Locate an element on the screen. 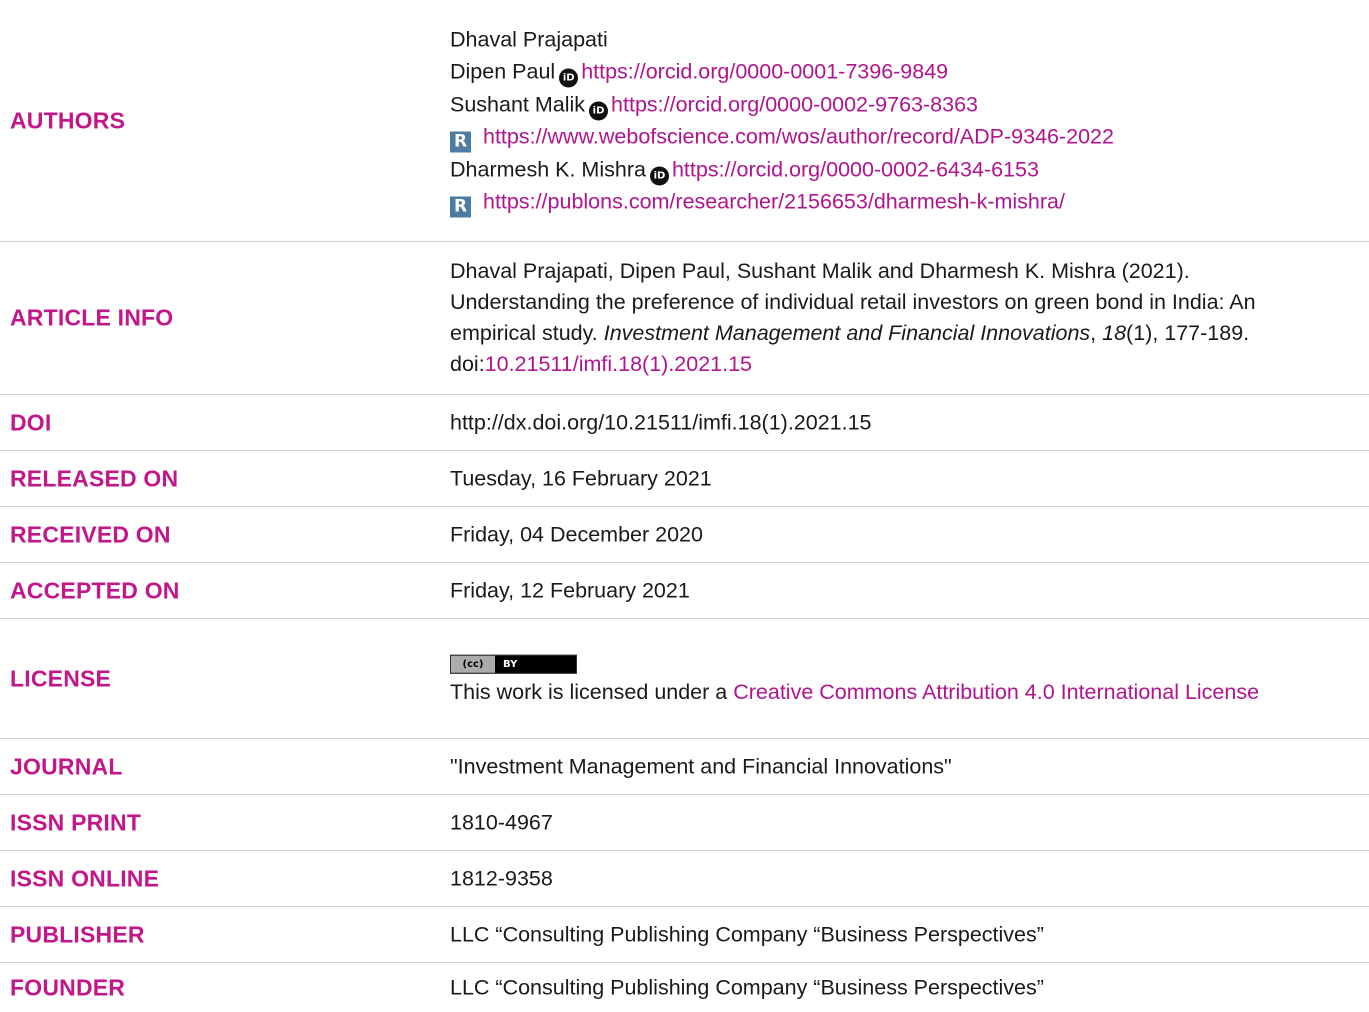 This screenshot has width=1369, height=1012. label-founder: FOUNDER is located at coordinates (68, 987).